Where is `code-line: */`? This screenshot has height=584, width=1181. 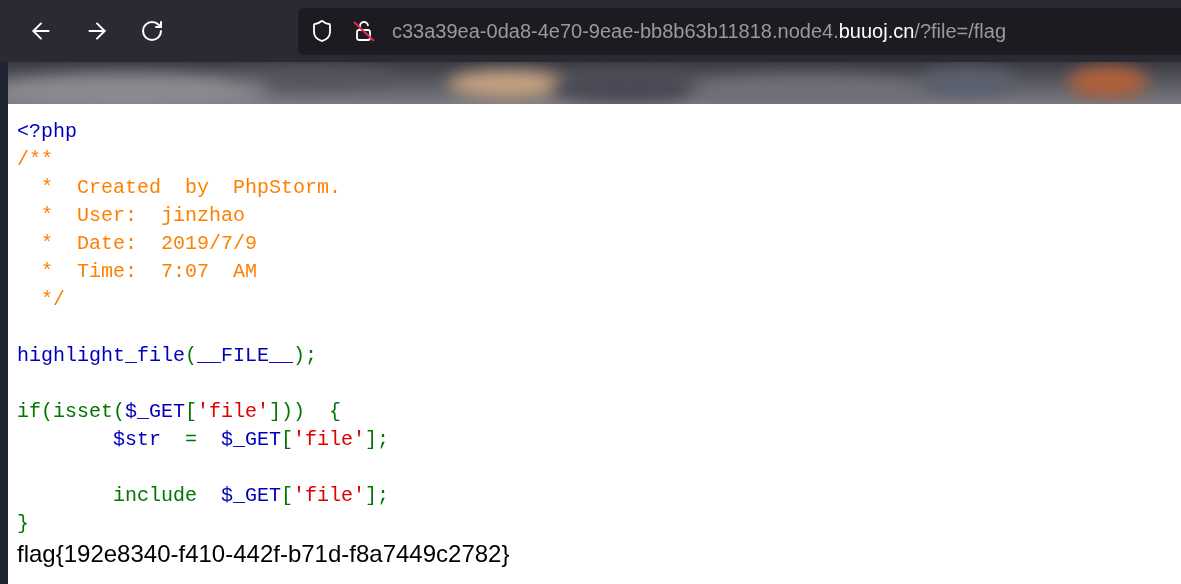
code-line: */ is located at coordinates (52, 300).